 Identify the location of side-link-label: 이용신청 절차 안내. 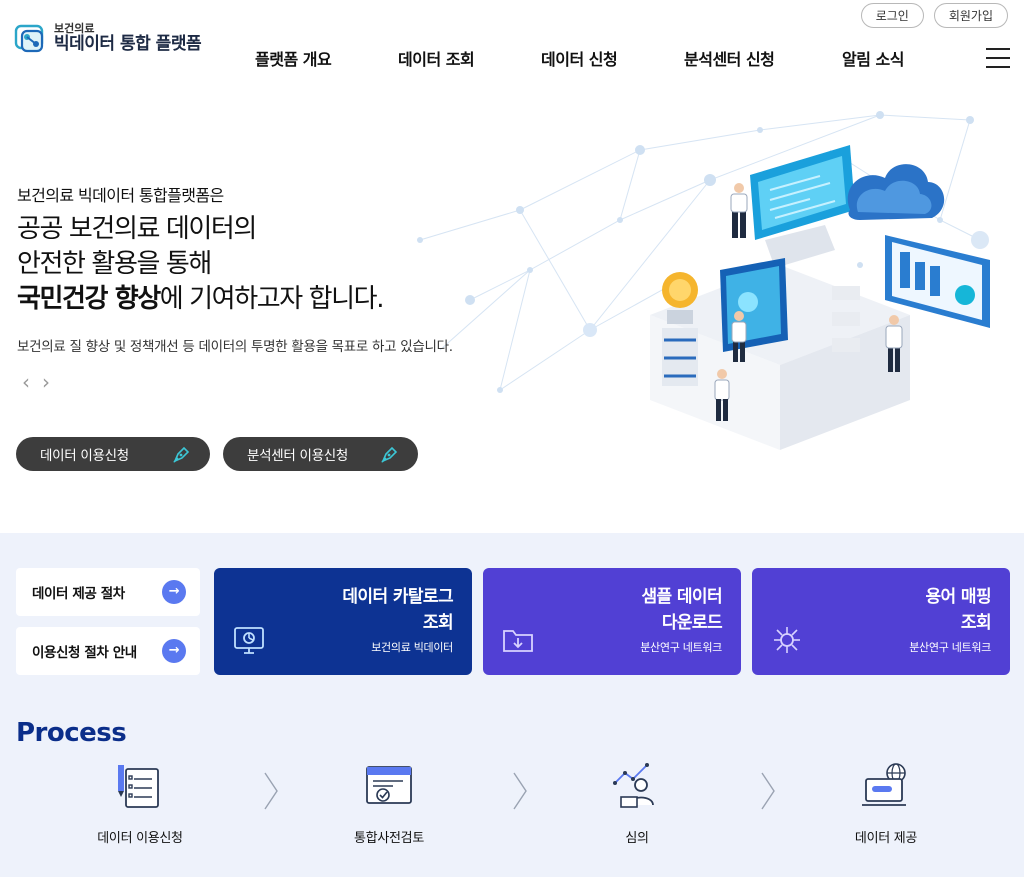
(84, 653).